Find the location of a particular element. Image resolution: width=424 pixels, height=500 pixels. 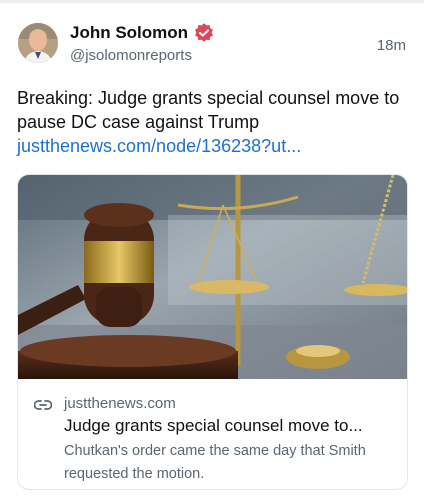

author-name-row: John Solomon is located at coordinates (142, 33).